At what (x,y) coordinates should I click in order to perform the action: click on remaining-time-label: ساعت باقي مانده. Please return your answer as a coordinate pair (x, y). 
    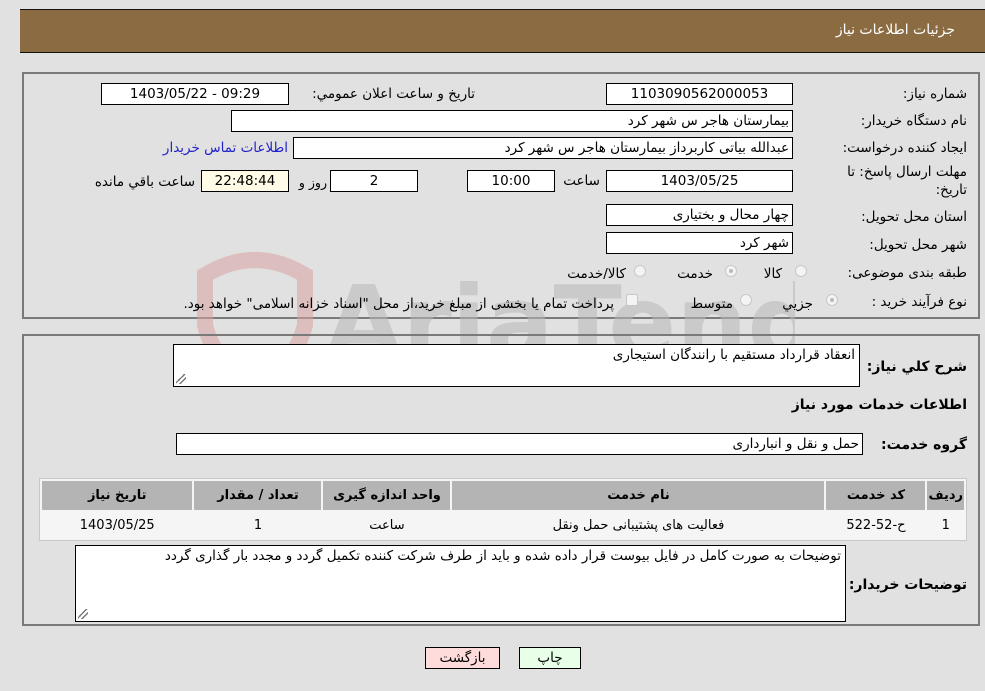
    Looking at the image, I should click on (144, 182).